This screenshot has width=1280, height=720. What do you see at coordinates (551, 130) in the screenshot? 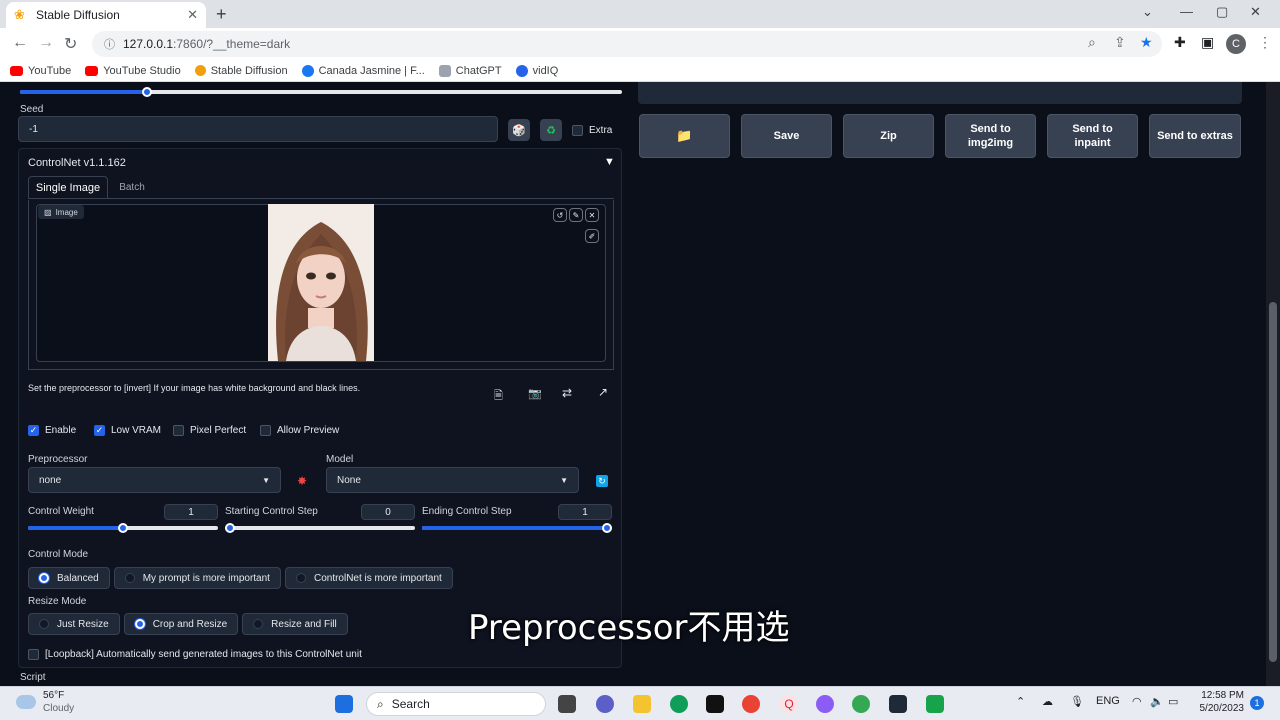
I see `reuse-seed-recycle-icon: ♻` at bounding box center [551, 130].